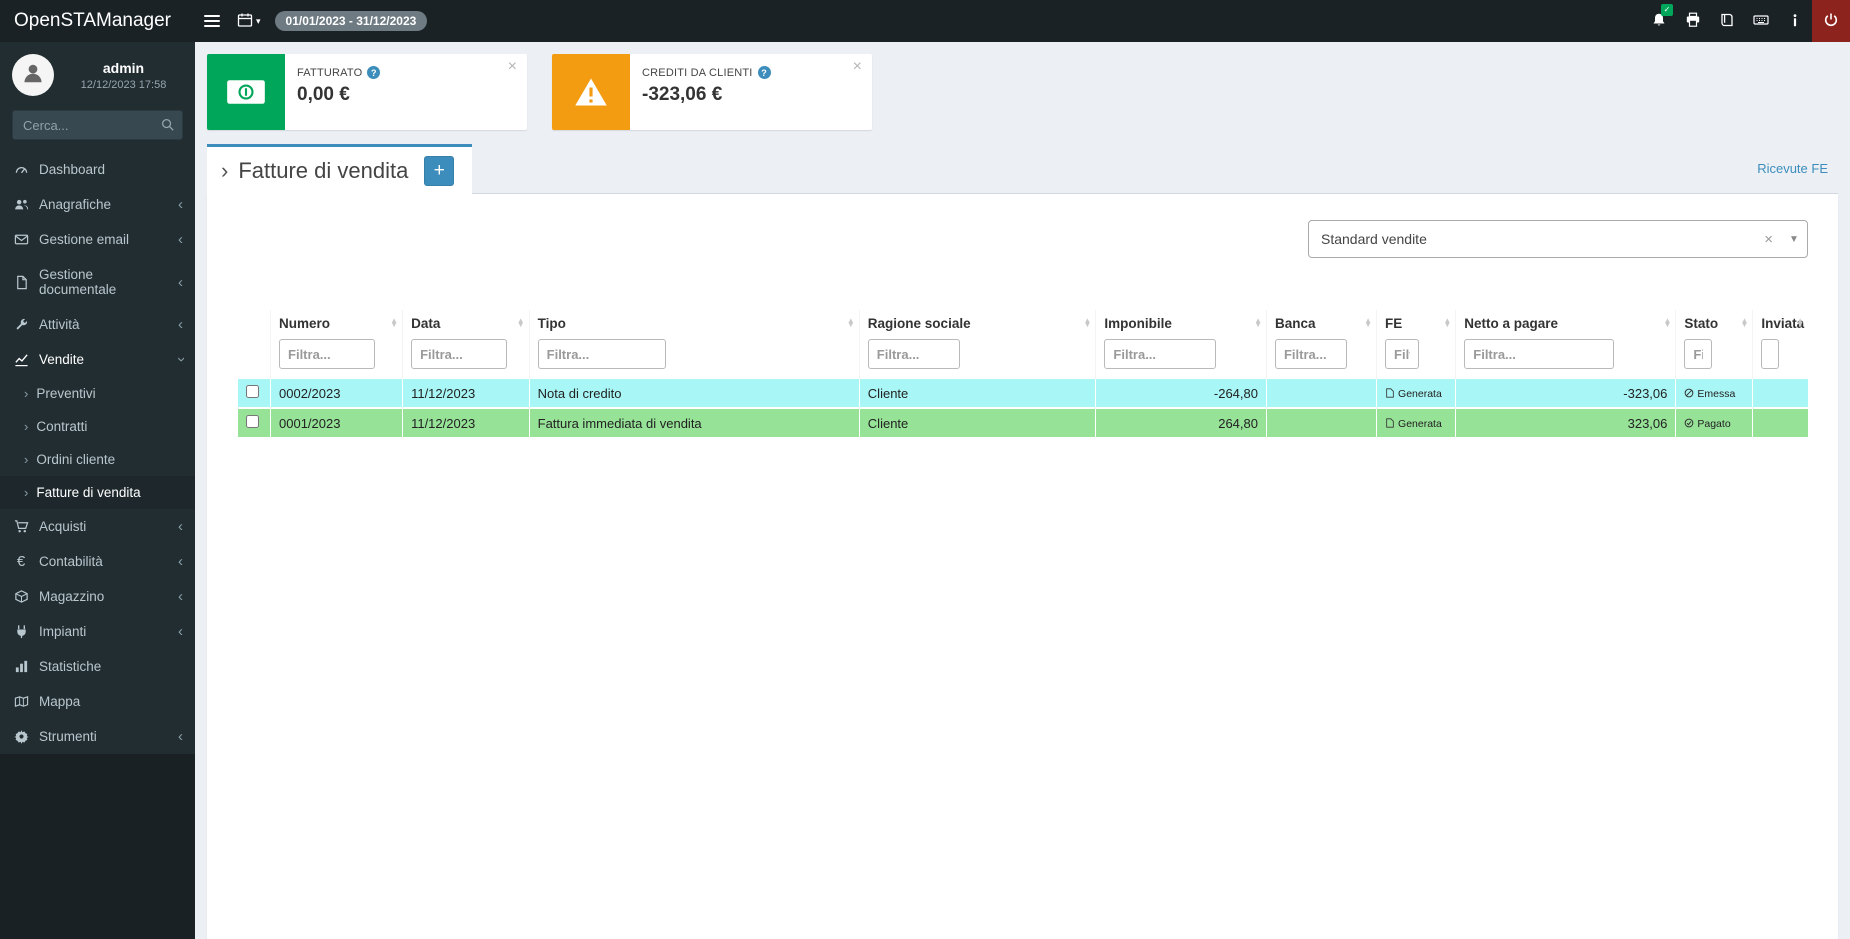 This screenshot has height=939, width=1850. I want to click on cell-inviata, so click(1780, 394).